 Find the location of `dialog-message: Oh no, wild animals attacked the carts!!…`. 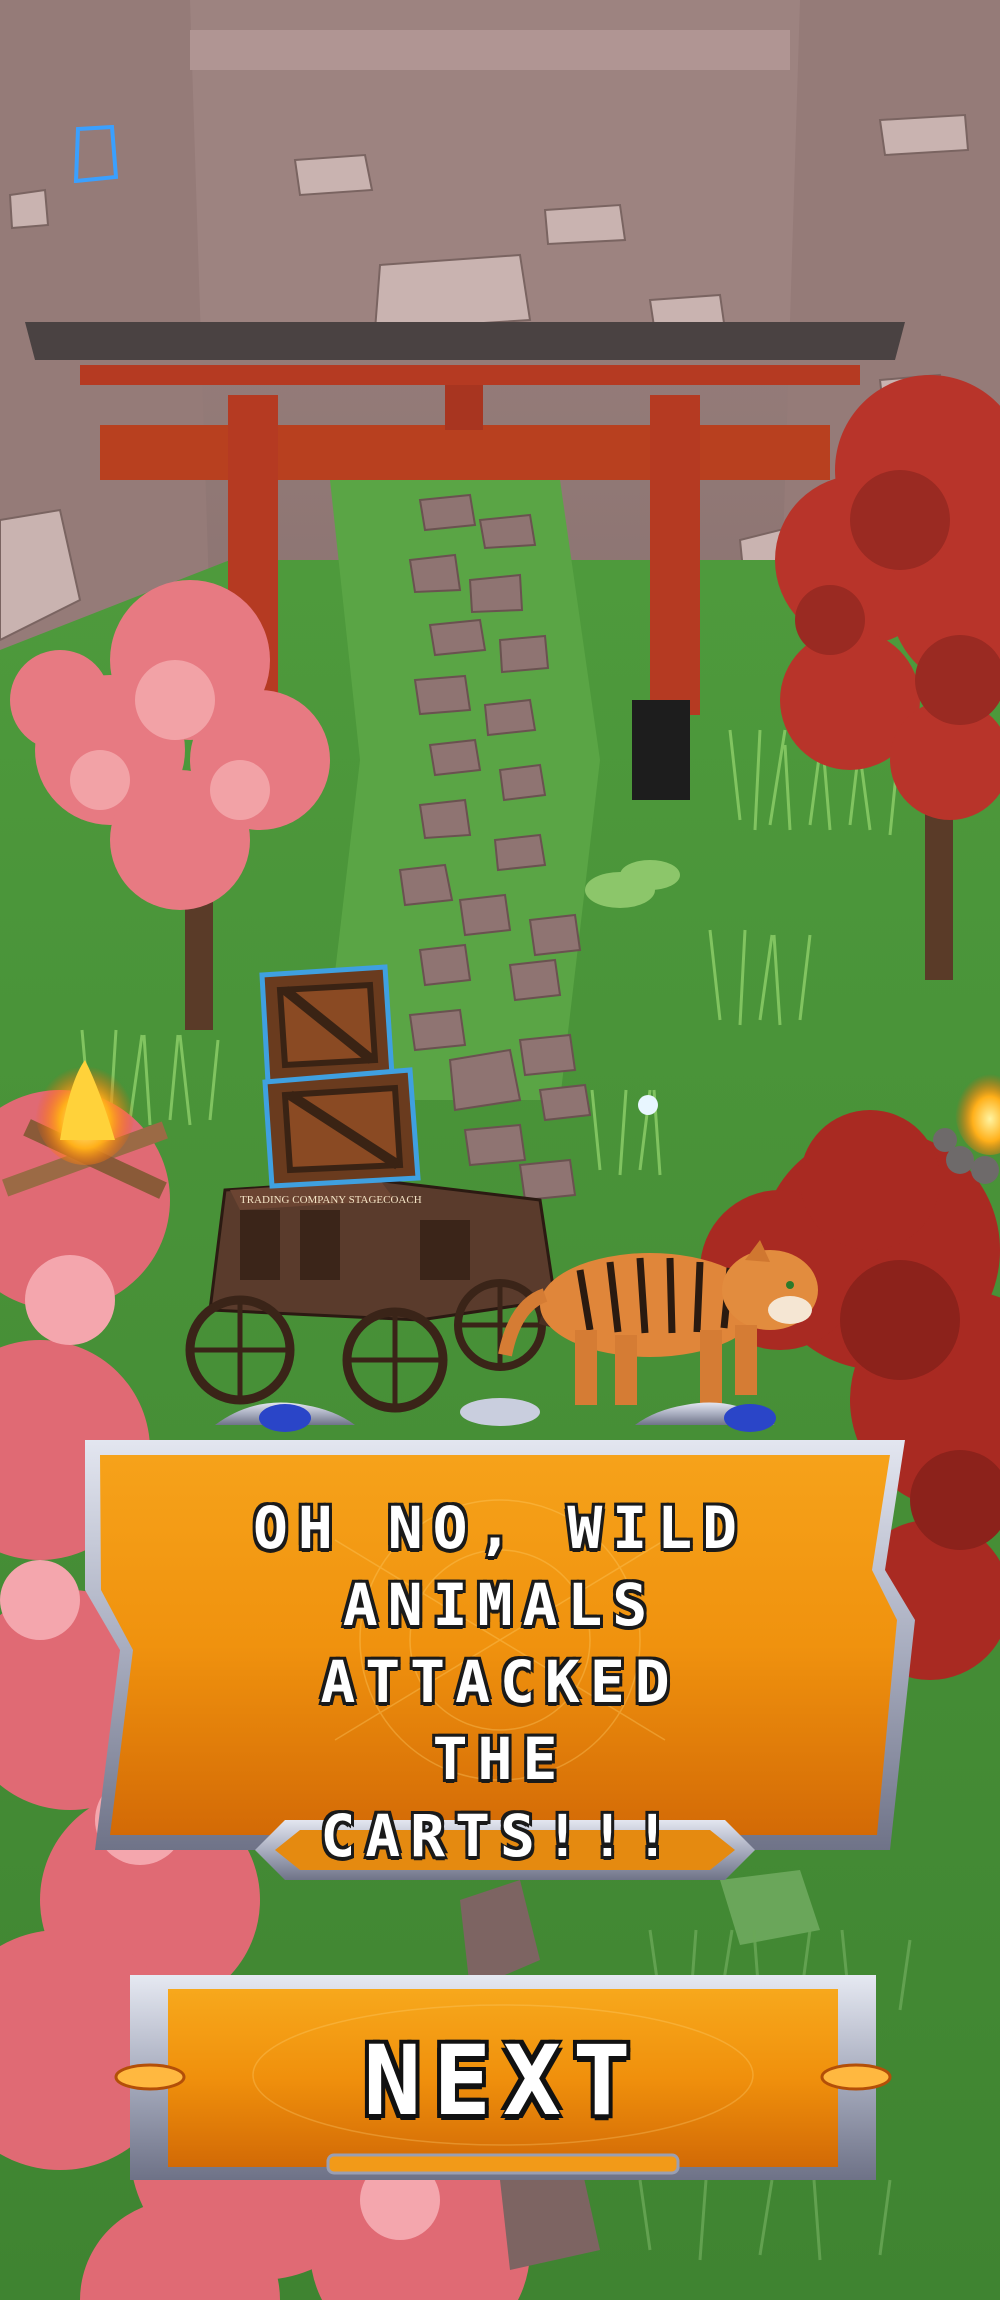

dialog-message: Oh no, wild animals attacked the carts!!… is located at coordinates (500, 1682).